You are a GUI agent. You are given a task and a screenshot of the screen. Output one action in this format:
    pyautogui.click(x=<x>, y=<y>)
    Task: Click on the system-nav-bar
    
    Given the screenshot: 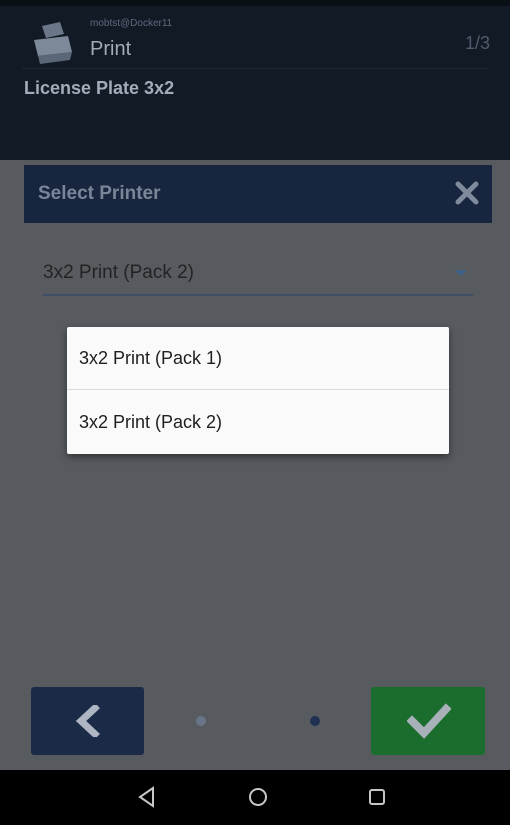 What is the action you would take?
    pyautogui.click(x=255, y=797)
    